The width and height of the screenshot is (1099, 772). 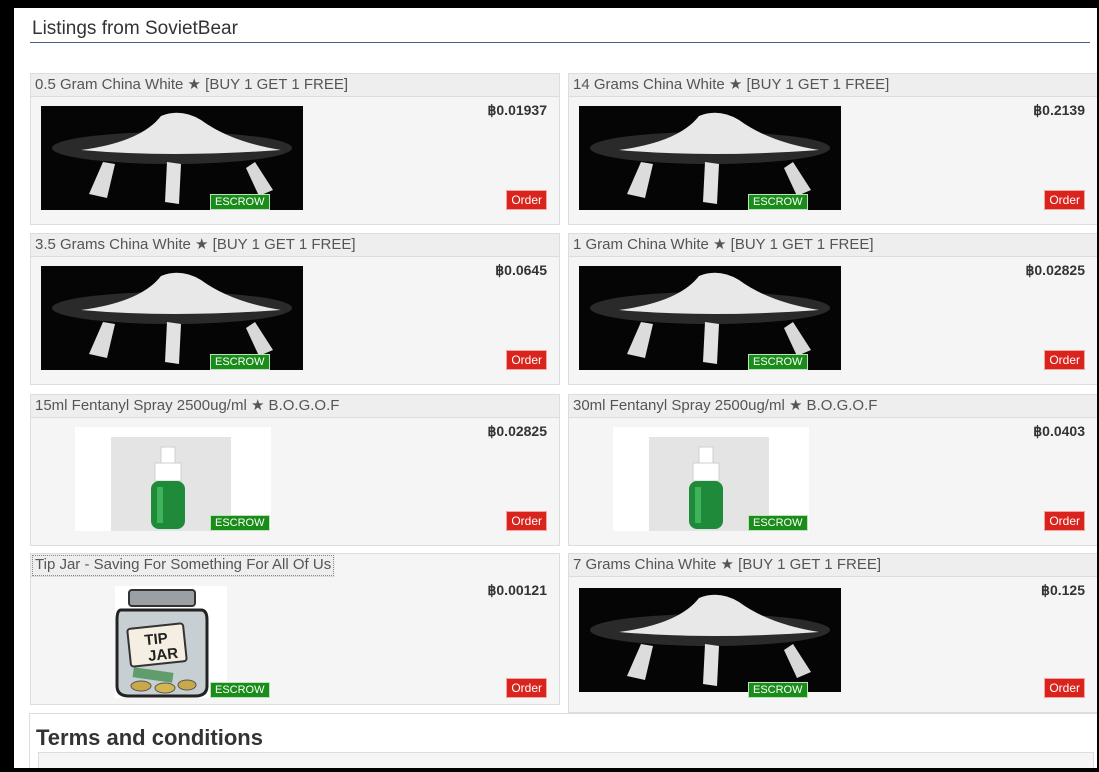 I want to click on listing-title: 1 Gram China White ★ [BUY 1 GET 1 FREE], so click(x=833, y=245).